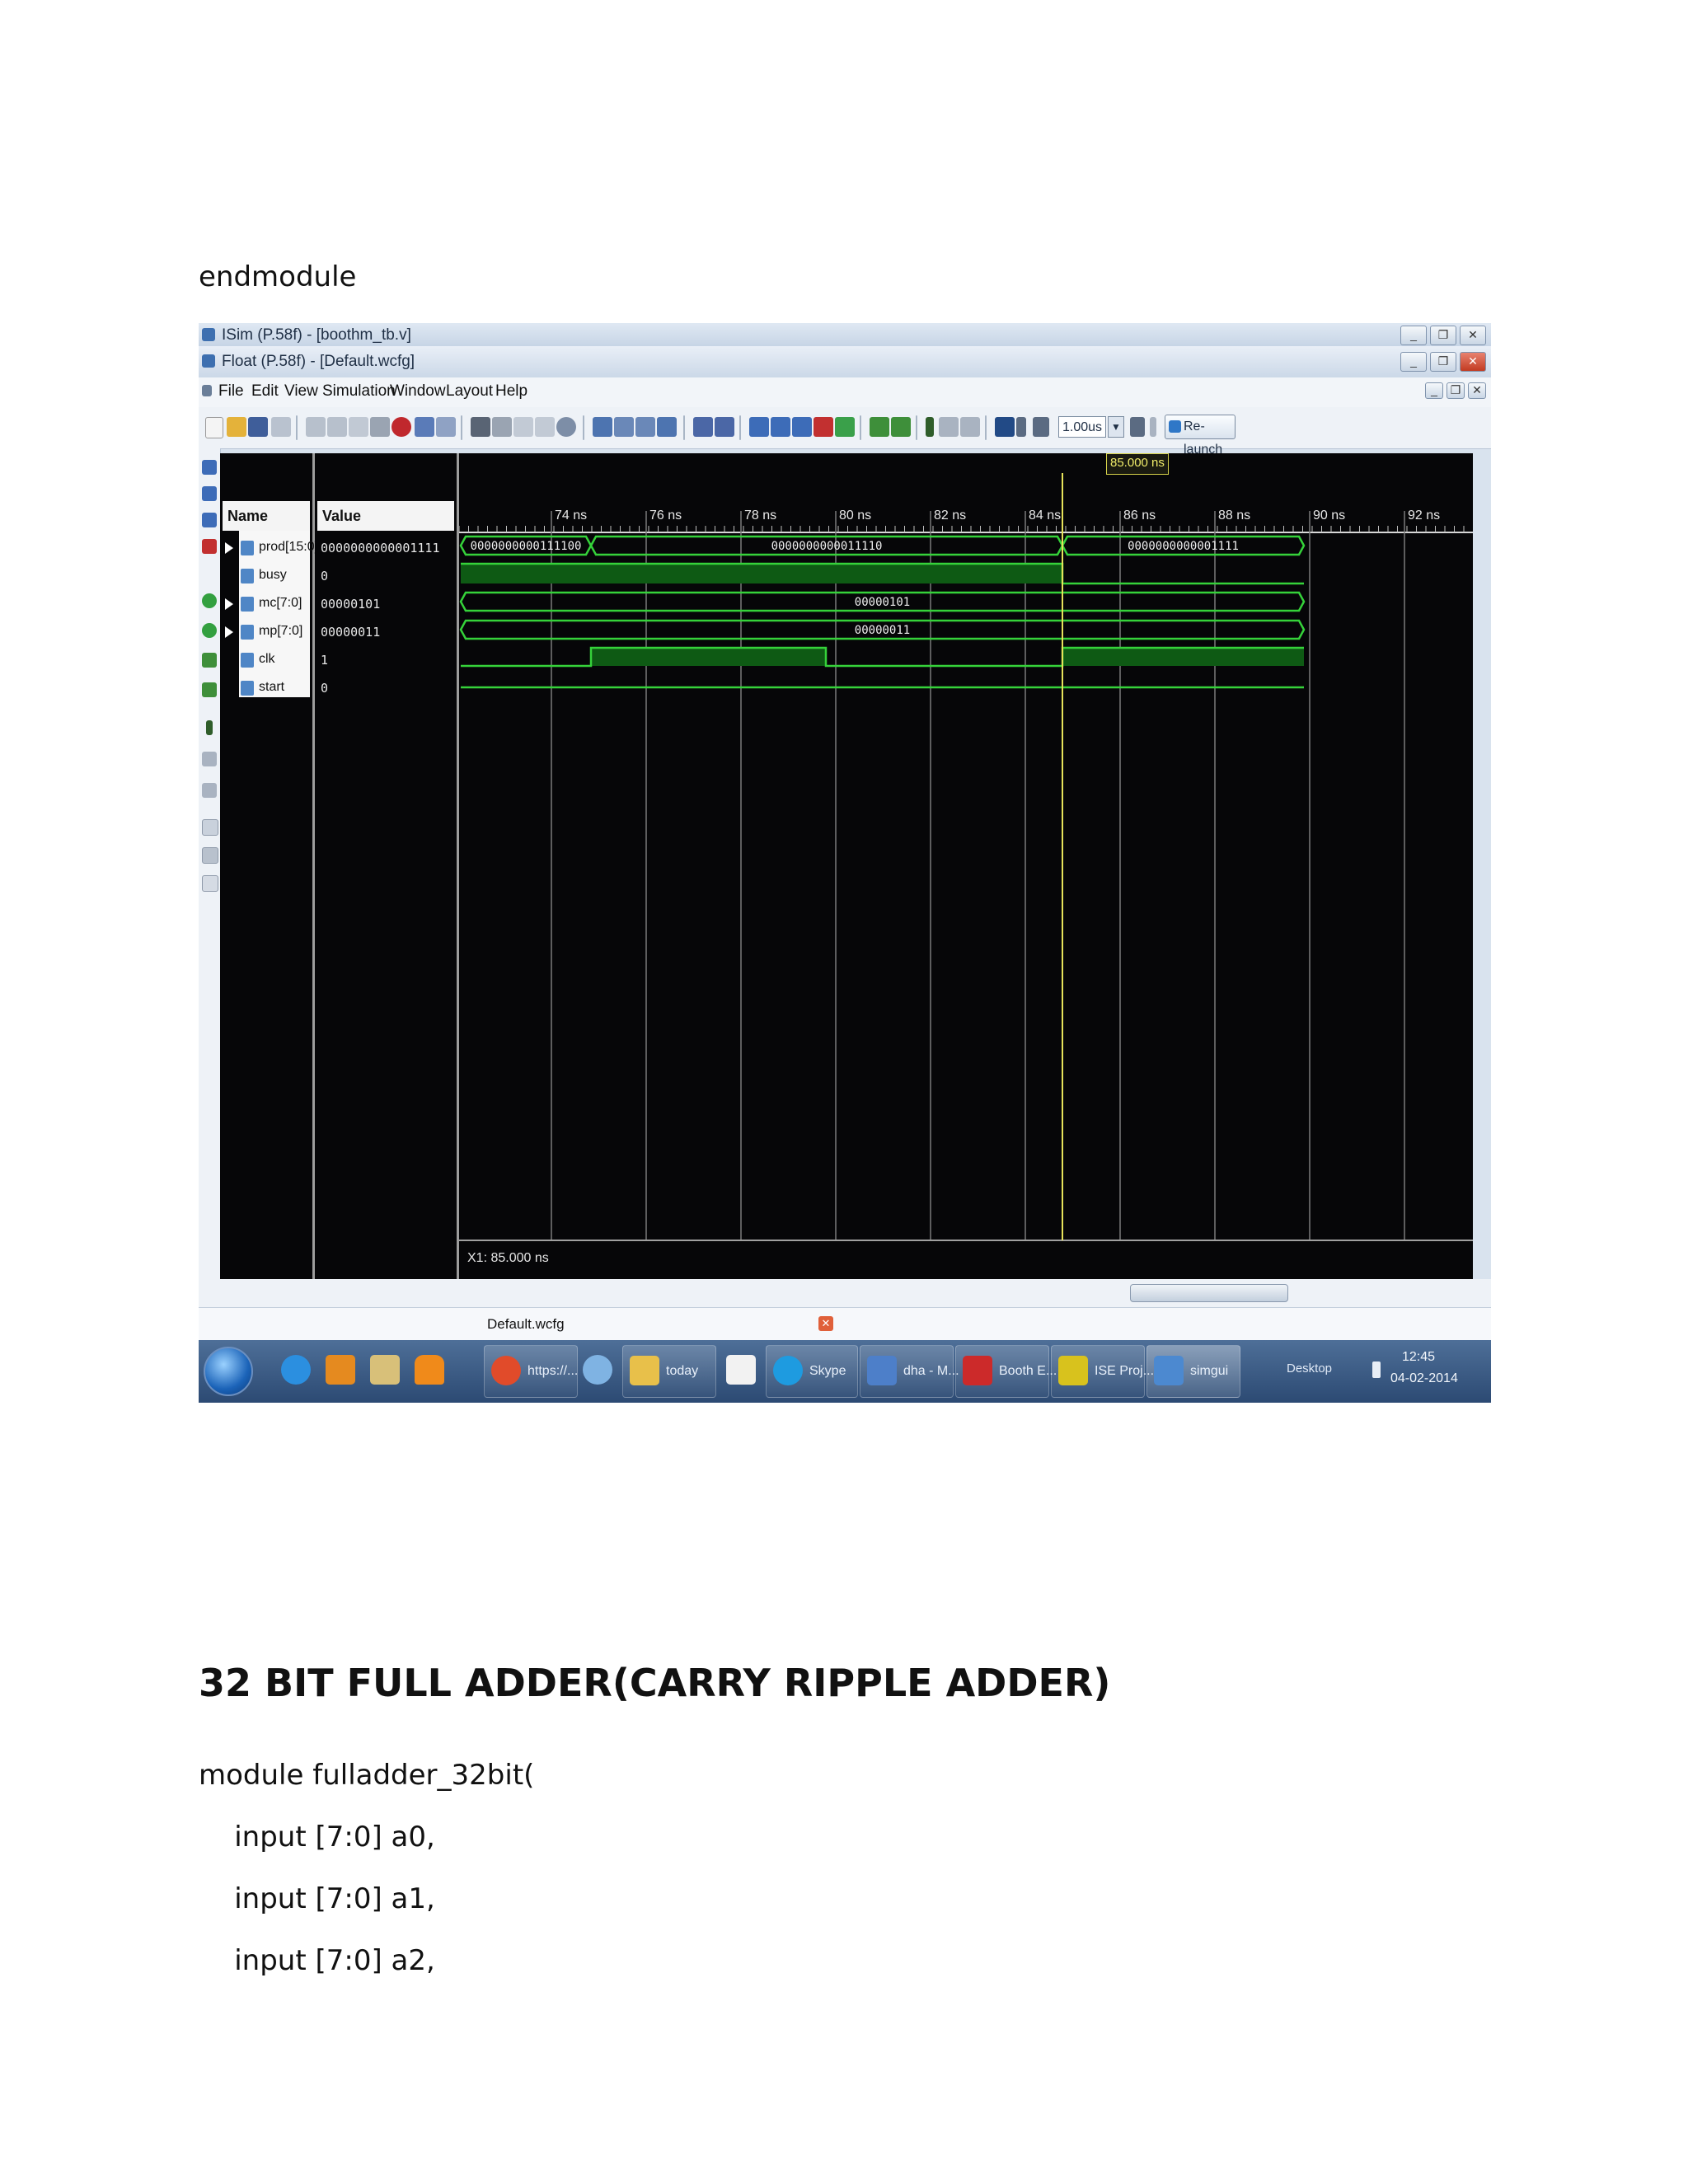 The width and height of the screenshot is (1688, 2184). What do you see at coordinates (258, 427) in the screenshot?
I see `save-icon` at bounding box center [258, 427].